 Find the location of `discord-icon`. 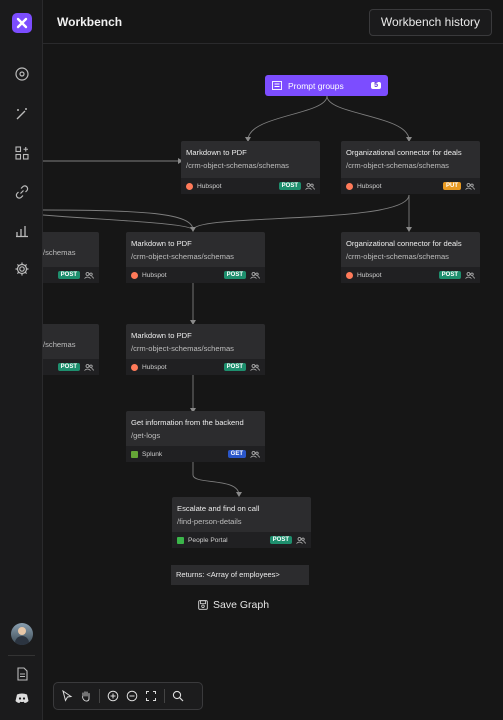

discord-icon is located at coordinates (22, 698).